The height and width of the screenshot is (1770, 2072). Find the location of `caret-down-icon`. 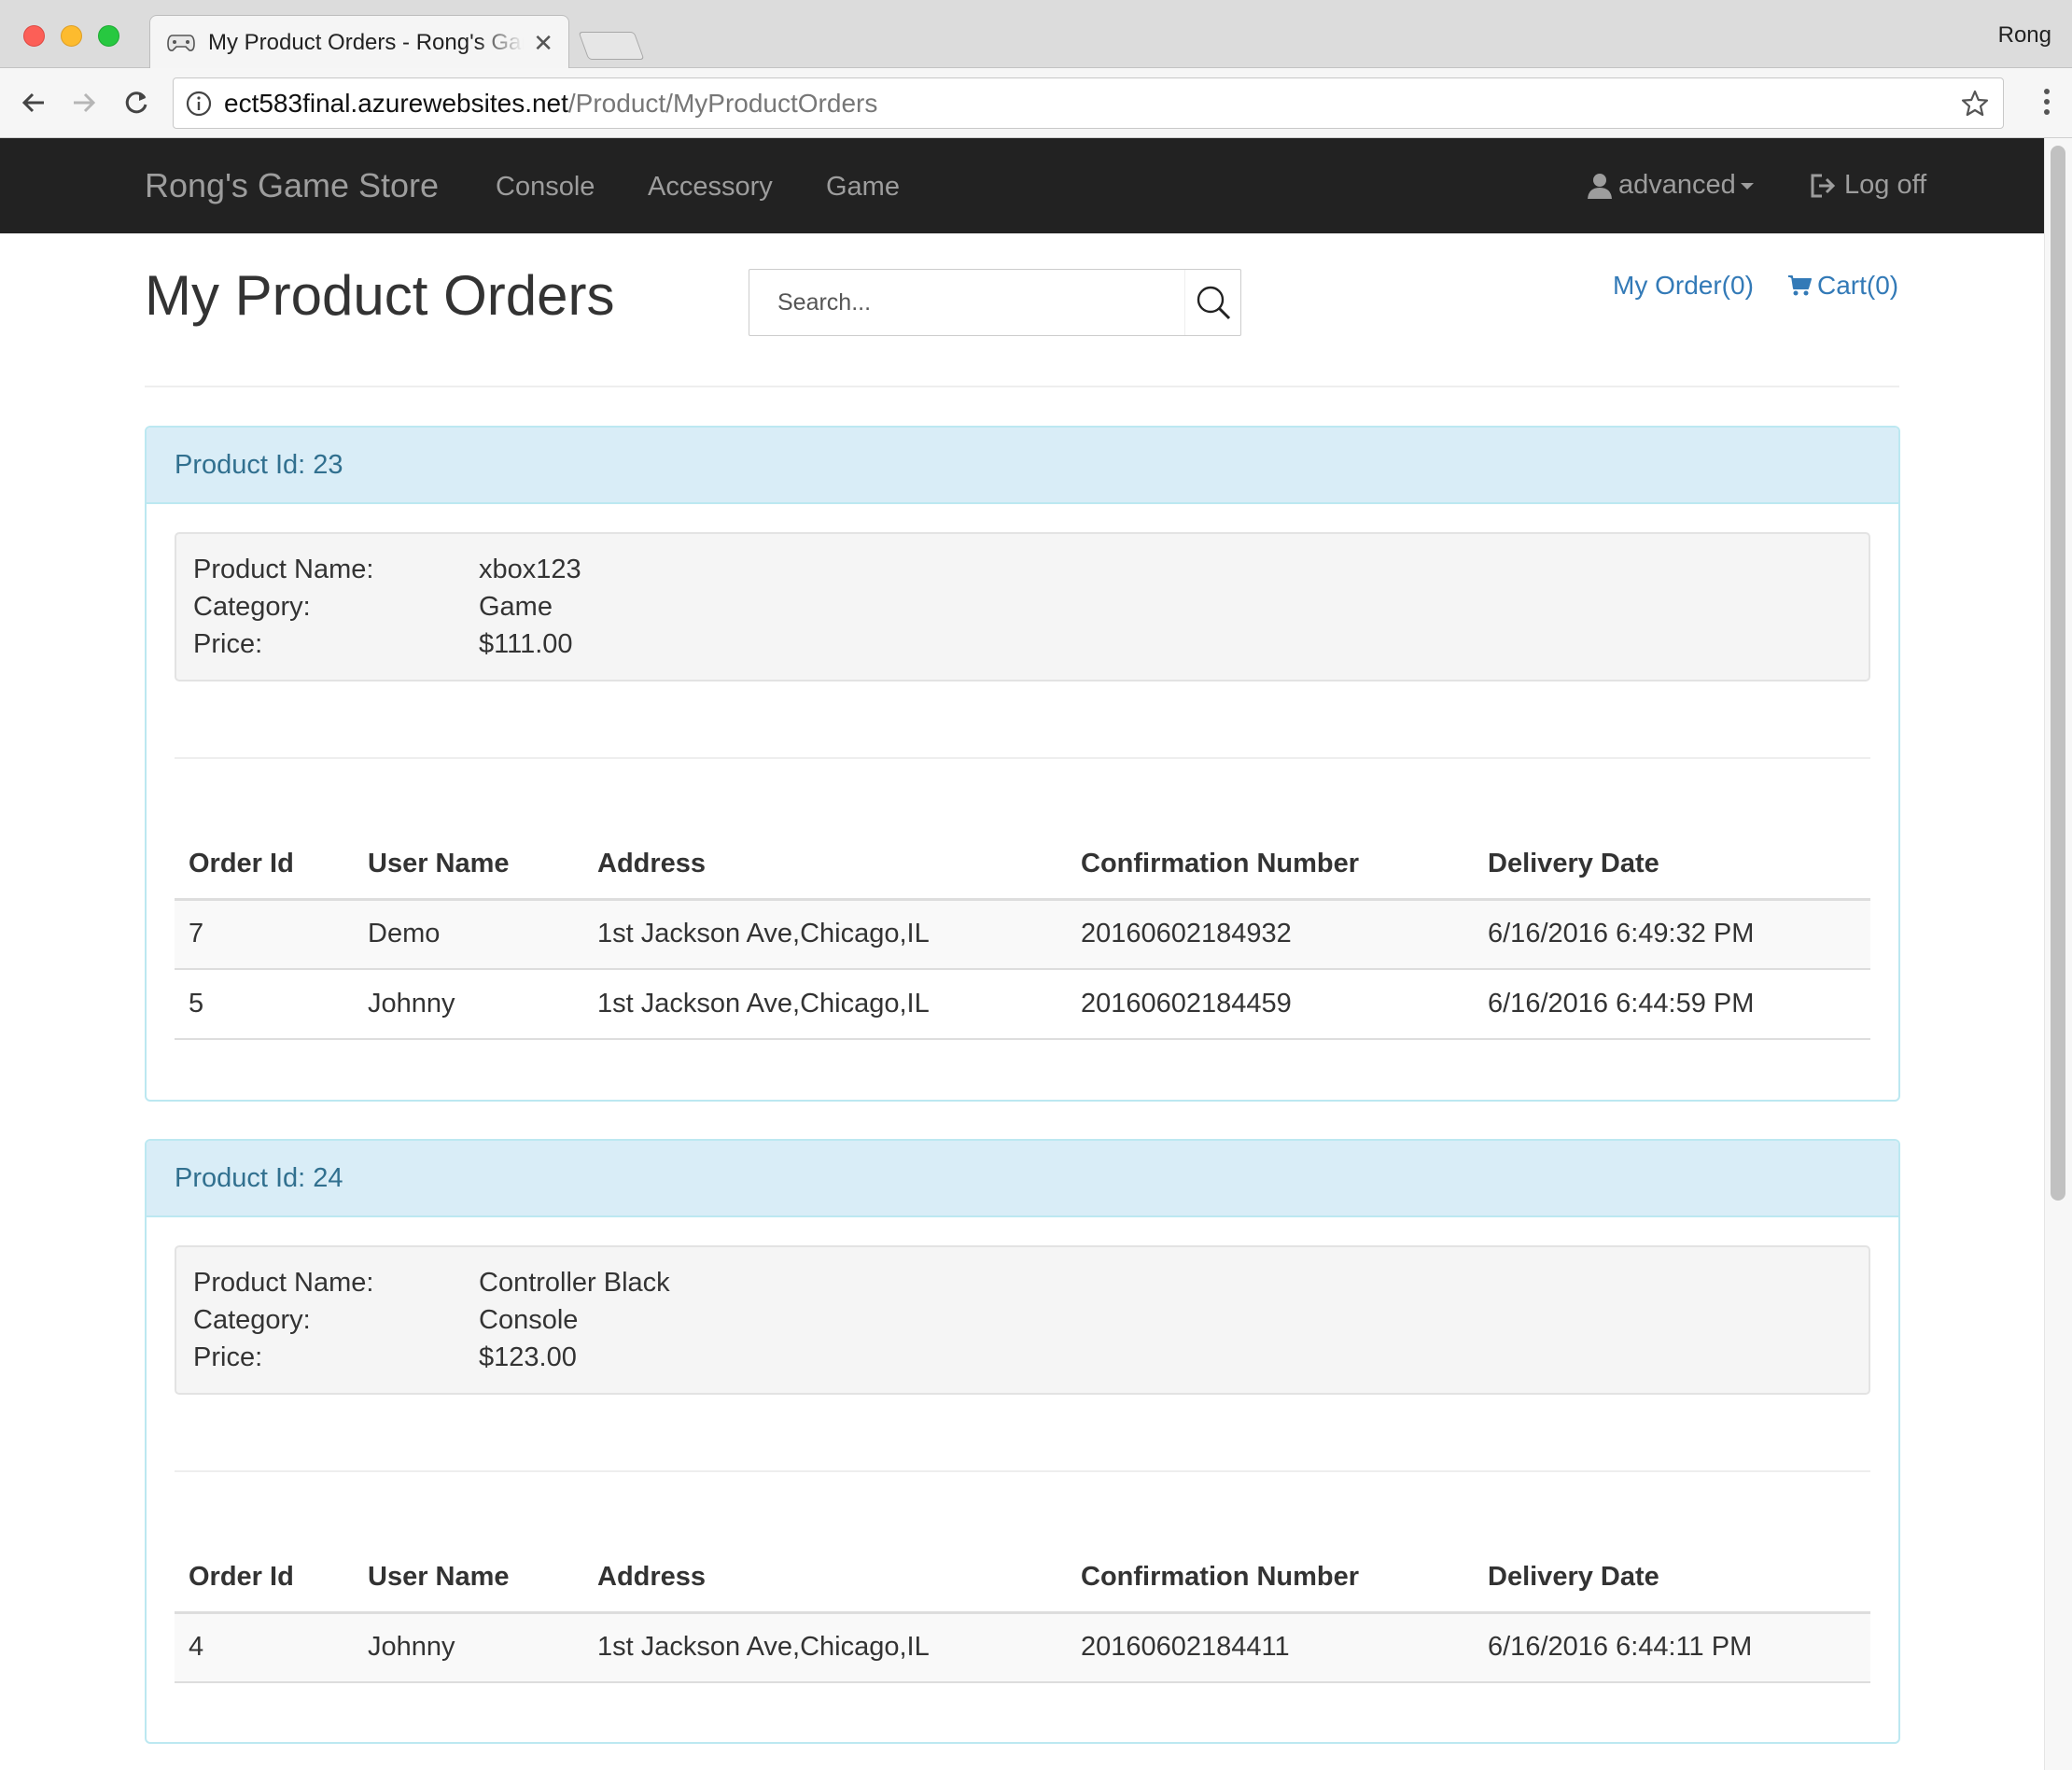

caret-down-icon is located at coordinates (1747, 186).